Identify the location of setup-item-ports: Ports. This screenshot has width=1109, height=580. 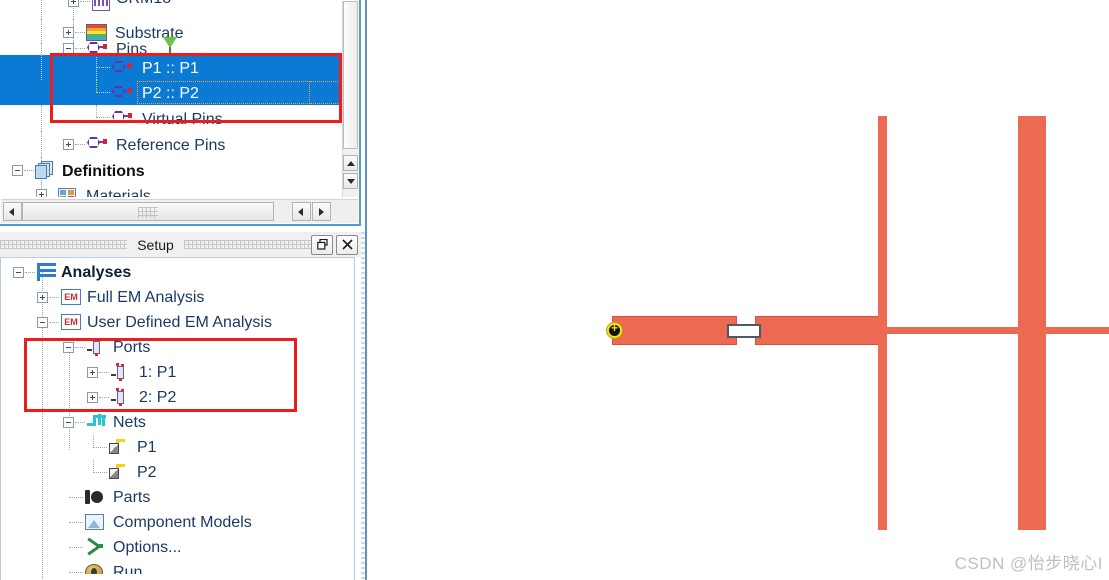
(177, 392).